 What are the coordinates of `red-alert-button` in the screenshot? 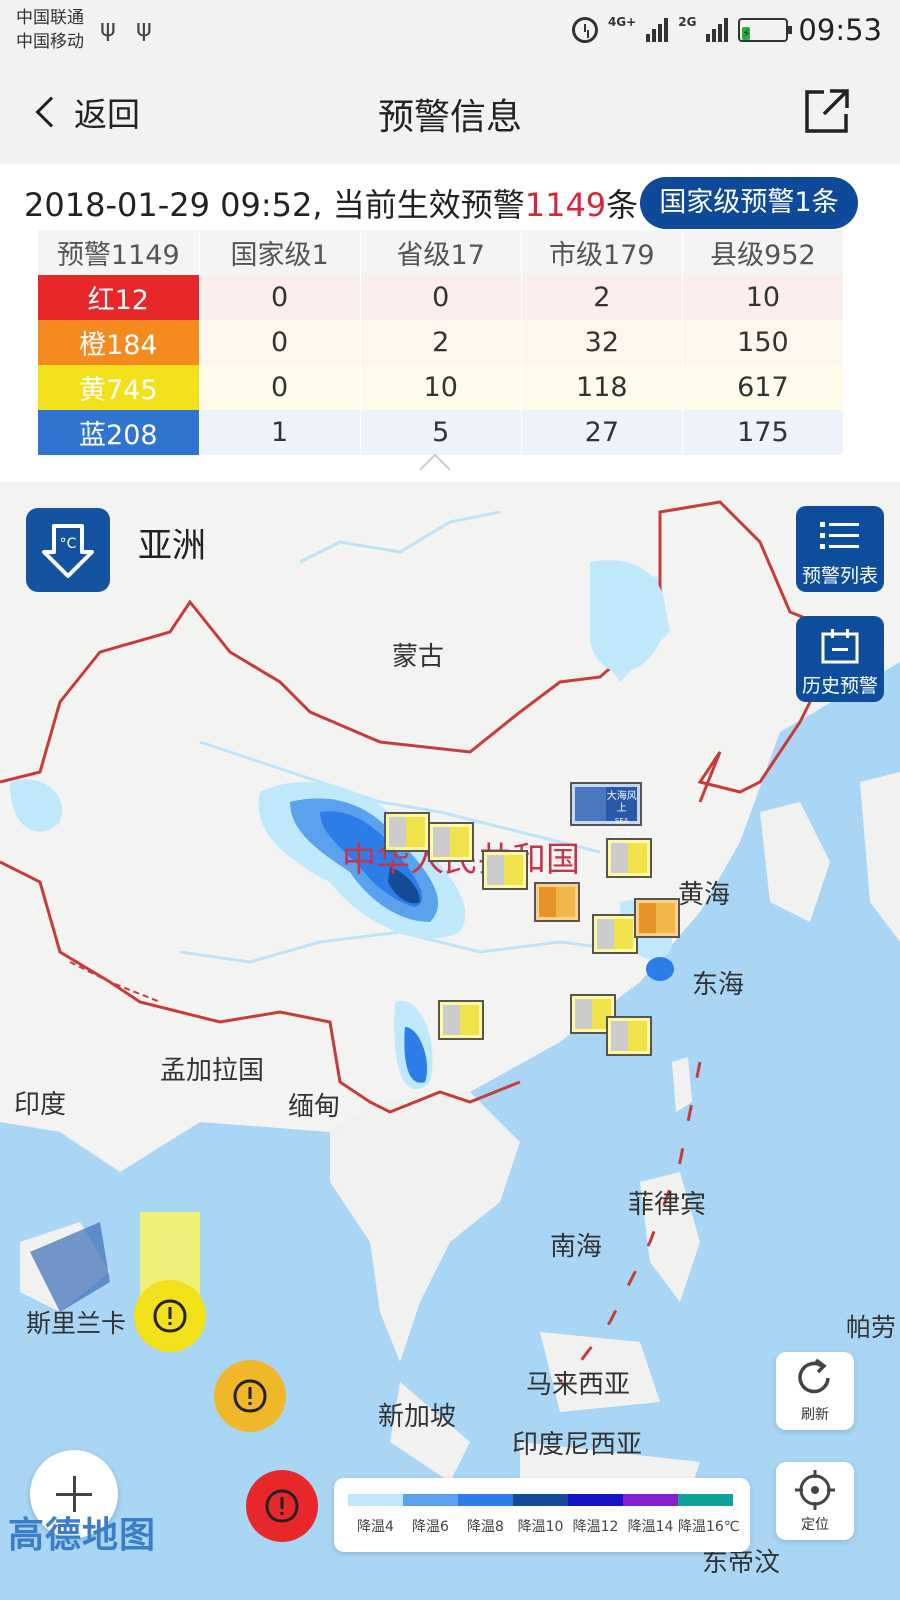 It's located at (282, 1506).